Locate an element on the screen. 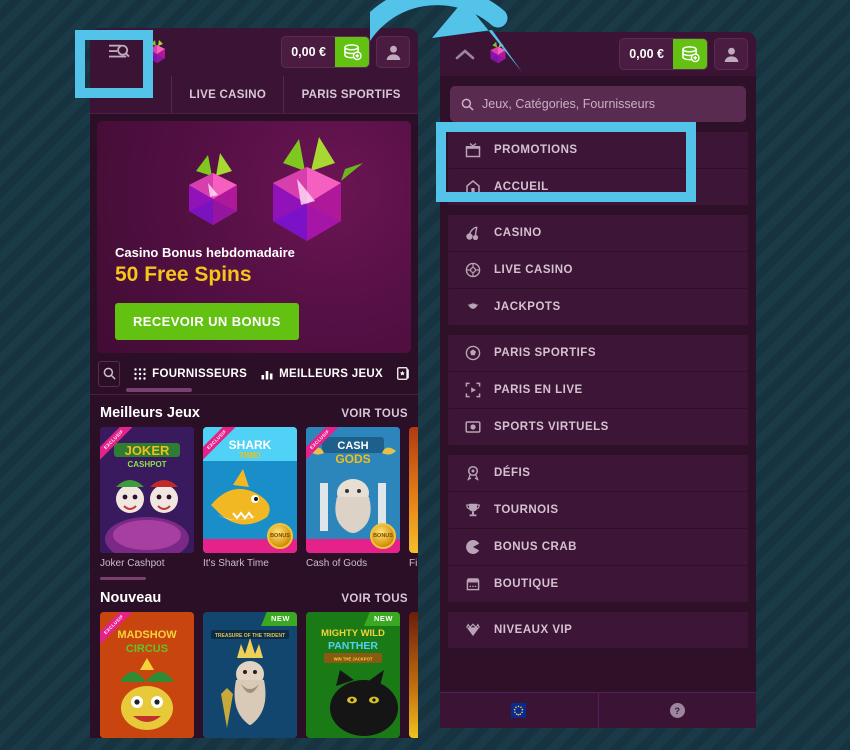 The image size is (850, 750). svg-text: MIGHTY WILD is located at coordinates (353, 633).